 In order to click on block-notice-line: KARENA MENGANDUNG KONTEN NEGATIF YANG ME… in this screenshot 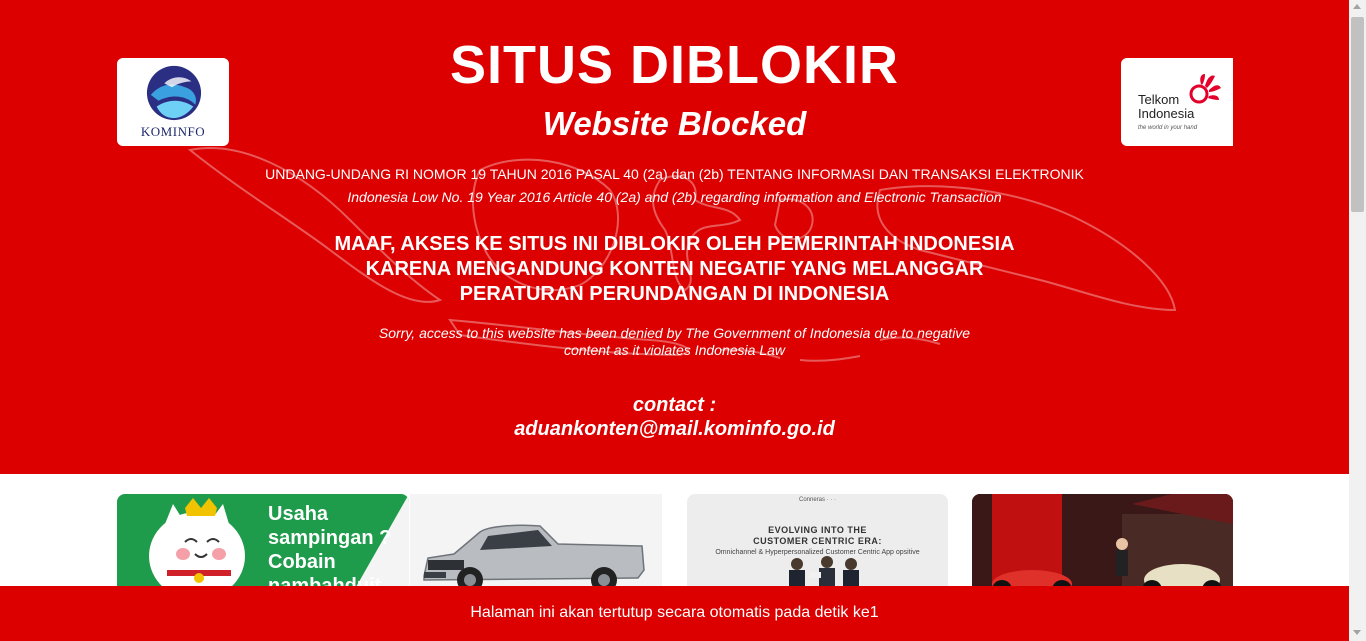, I will do `click(674, 269)`.